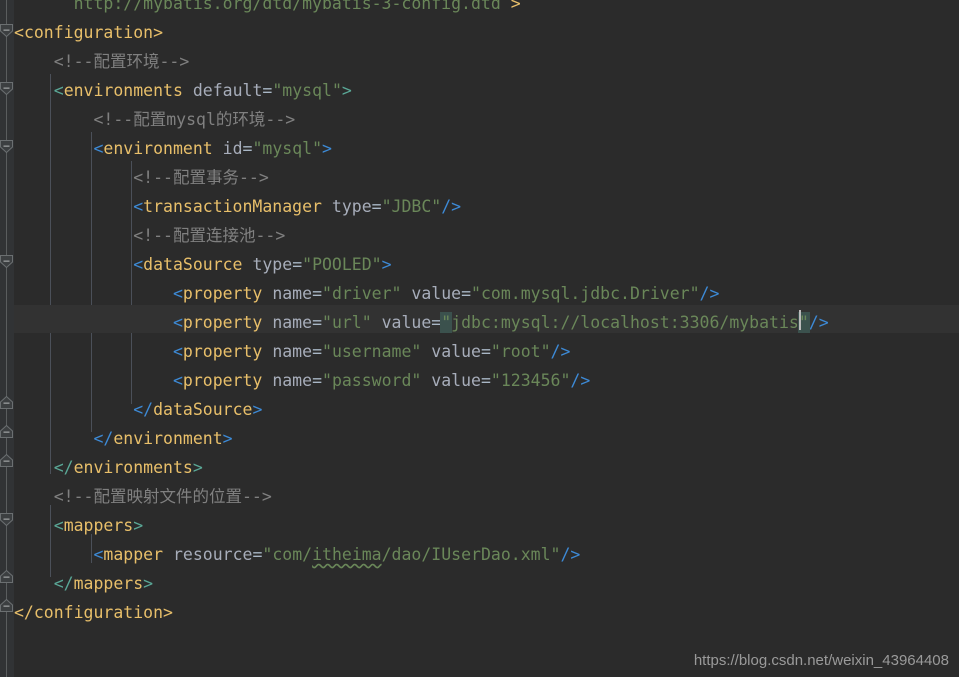 The width and height of the screenshot is (959, 677). What do you see at coordinates (133, 467) in the screenshot?
I see `tag-environments-close: environments` at bounding box center [133, 467].